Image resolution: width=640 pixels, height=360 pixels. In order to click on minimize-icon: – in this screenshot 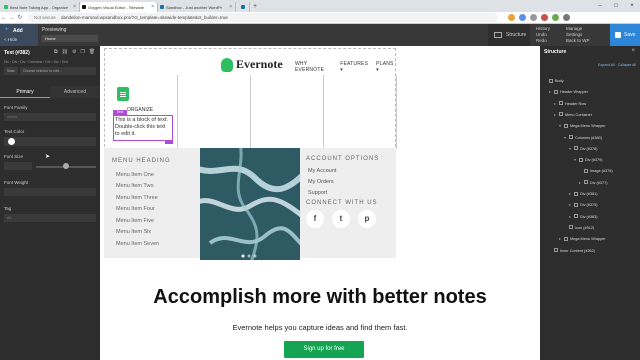, I will do `click(600, 6)`.